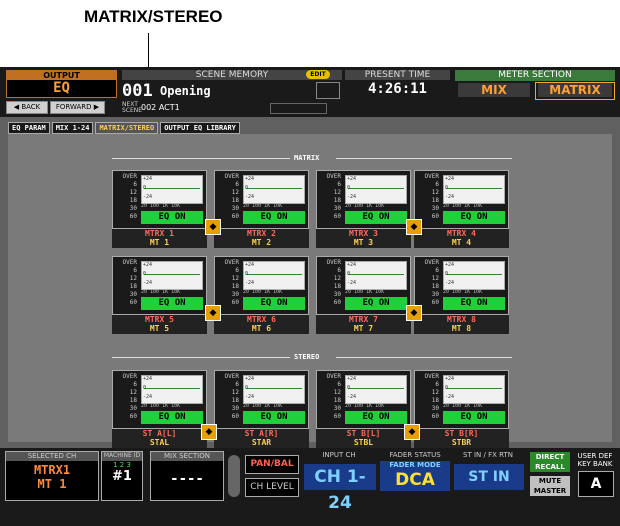 The width and height of the screenshot is (620, 526). I want to click on mix-section-panel: MIX SECTION ----, so click(187, 476).